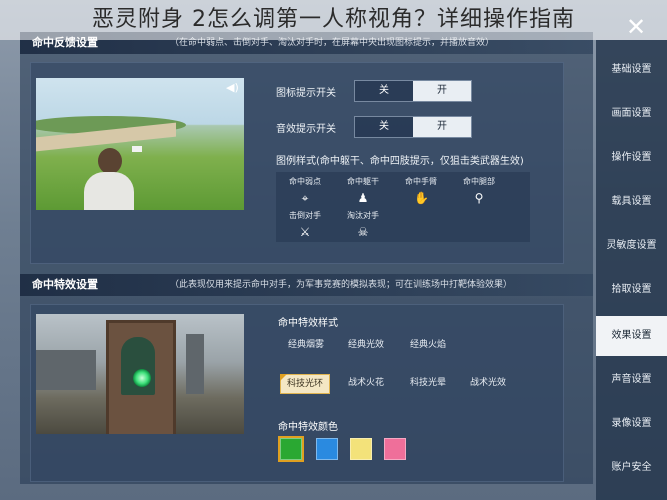 Image resolution: width=667 pixels, height=500 pixels. I want to click on page-title-banner: 恶灵附身 2怎么调第一人称视角？详细操作指南, so click(333, 20).